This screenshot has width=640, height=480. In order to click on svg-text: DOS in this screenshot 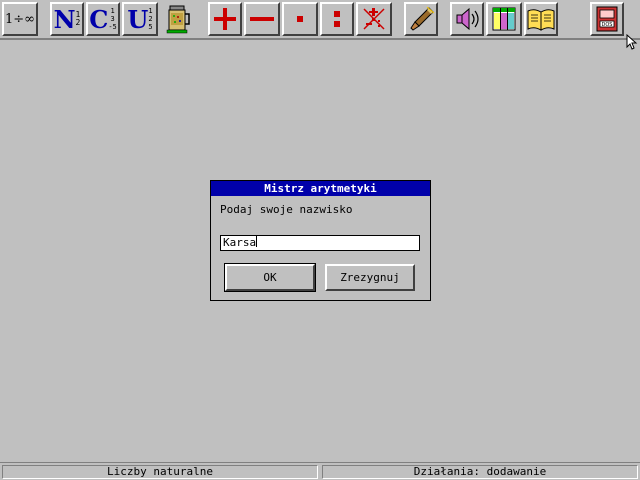, I will do `click(607, 25)`.